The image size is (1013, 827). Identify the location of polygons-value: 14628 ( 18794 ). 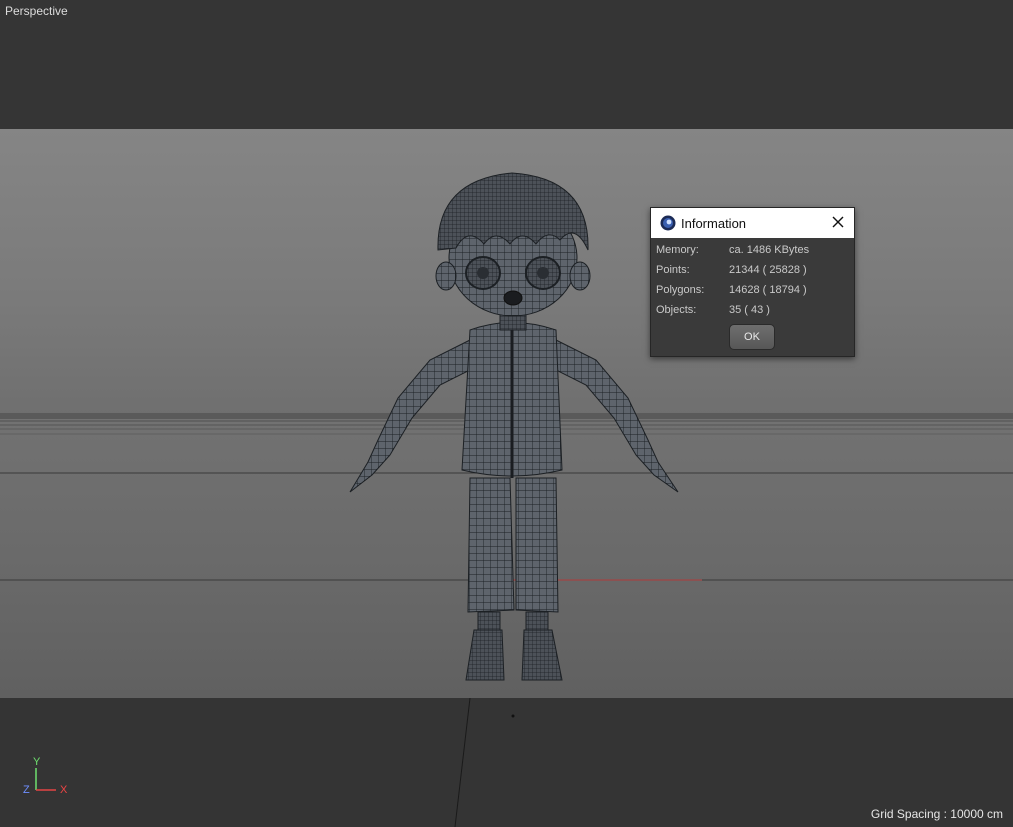
(768, 290).